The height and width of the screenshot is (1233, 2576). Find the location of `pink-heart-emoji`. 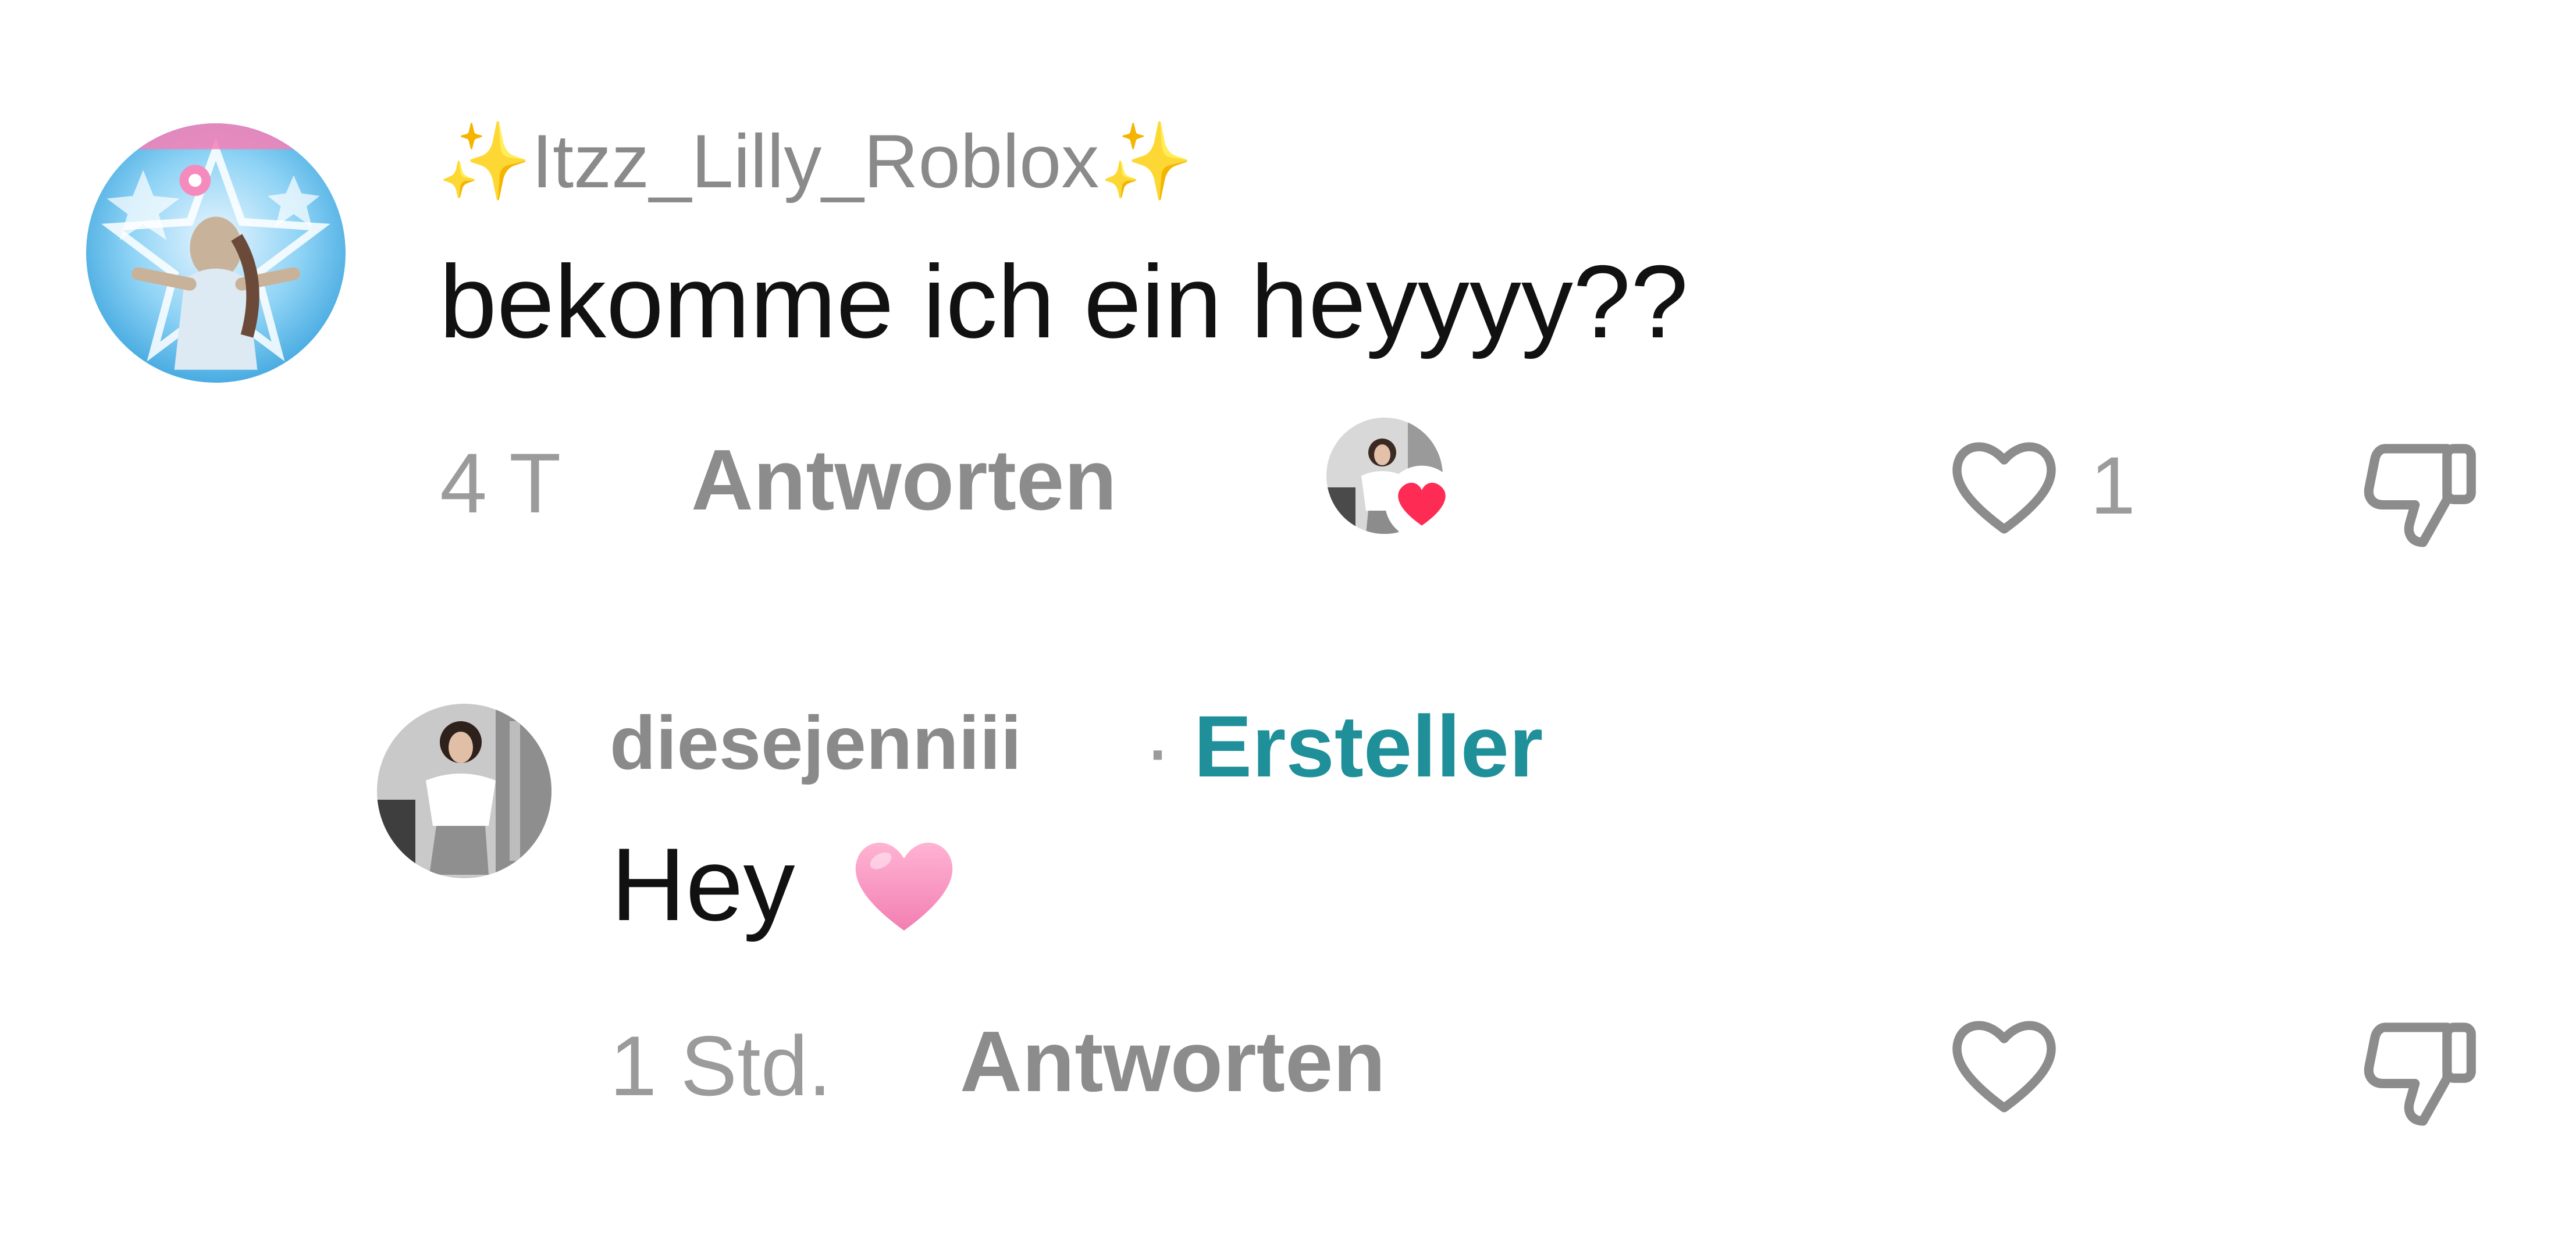

pink-heart-emoji is located at coordinates (904, 884).